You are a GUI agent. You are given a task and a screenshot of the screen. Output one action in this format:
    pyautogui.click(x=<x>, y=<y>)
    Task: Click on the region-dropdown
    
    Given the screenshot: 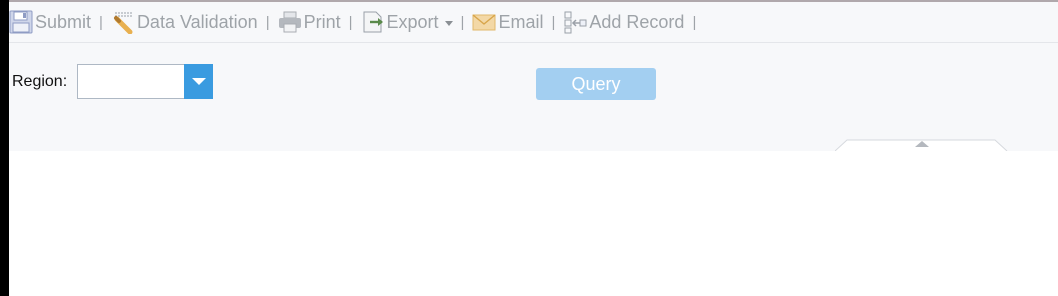 What is the action you would take?
    pyautogui.click(x=145, y=81)
    